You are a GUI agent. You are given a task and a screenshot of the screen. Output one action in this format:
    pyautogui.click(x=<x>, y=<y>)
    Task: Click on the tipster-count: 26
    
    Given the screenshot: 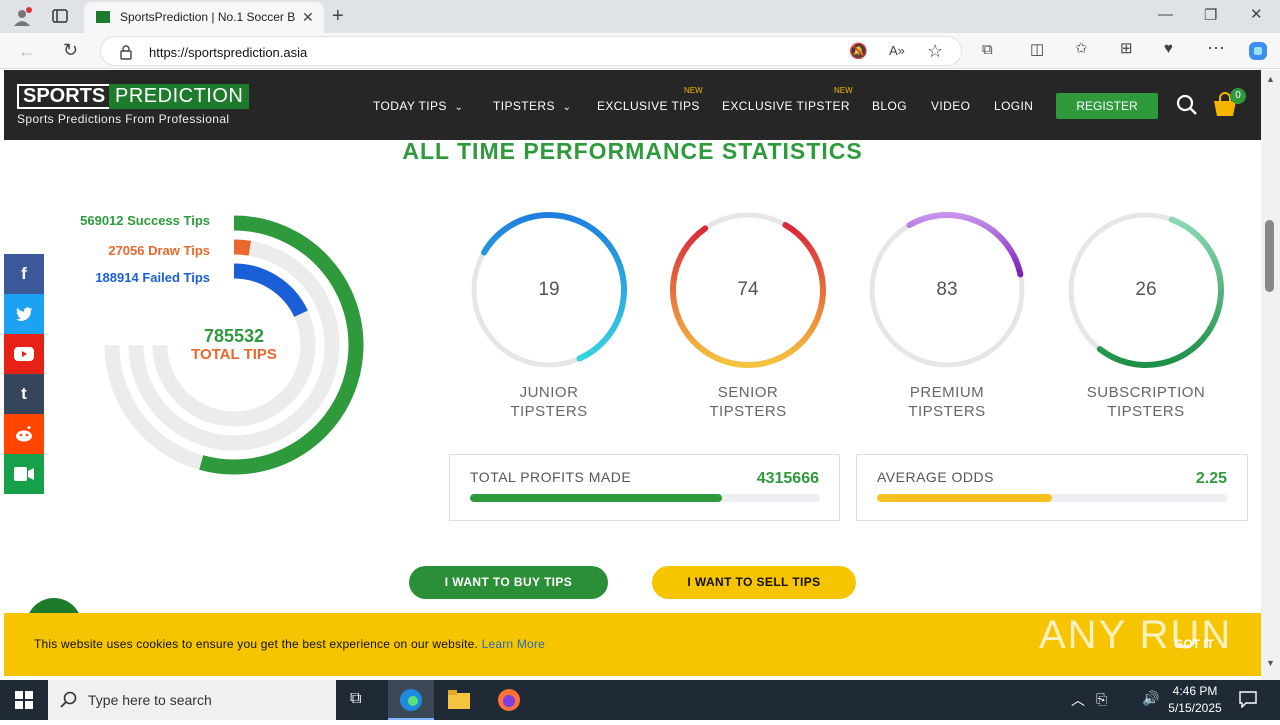 What is the action you would take?
    pyautogui.click(x=1146, y=289)
    